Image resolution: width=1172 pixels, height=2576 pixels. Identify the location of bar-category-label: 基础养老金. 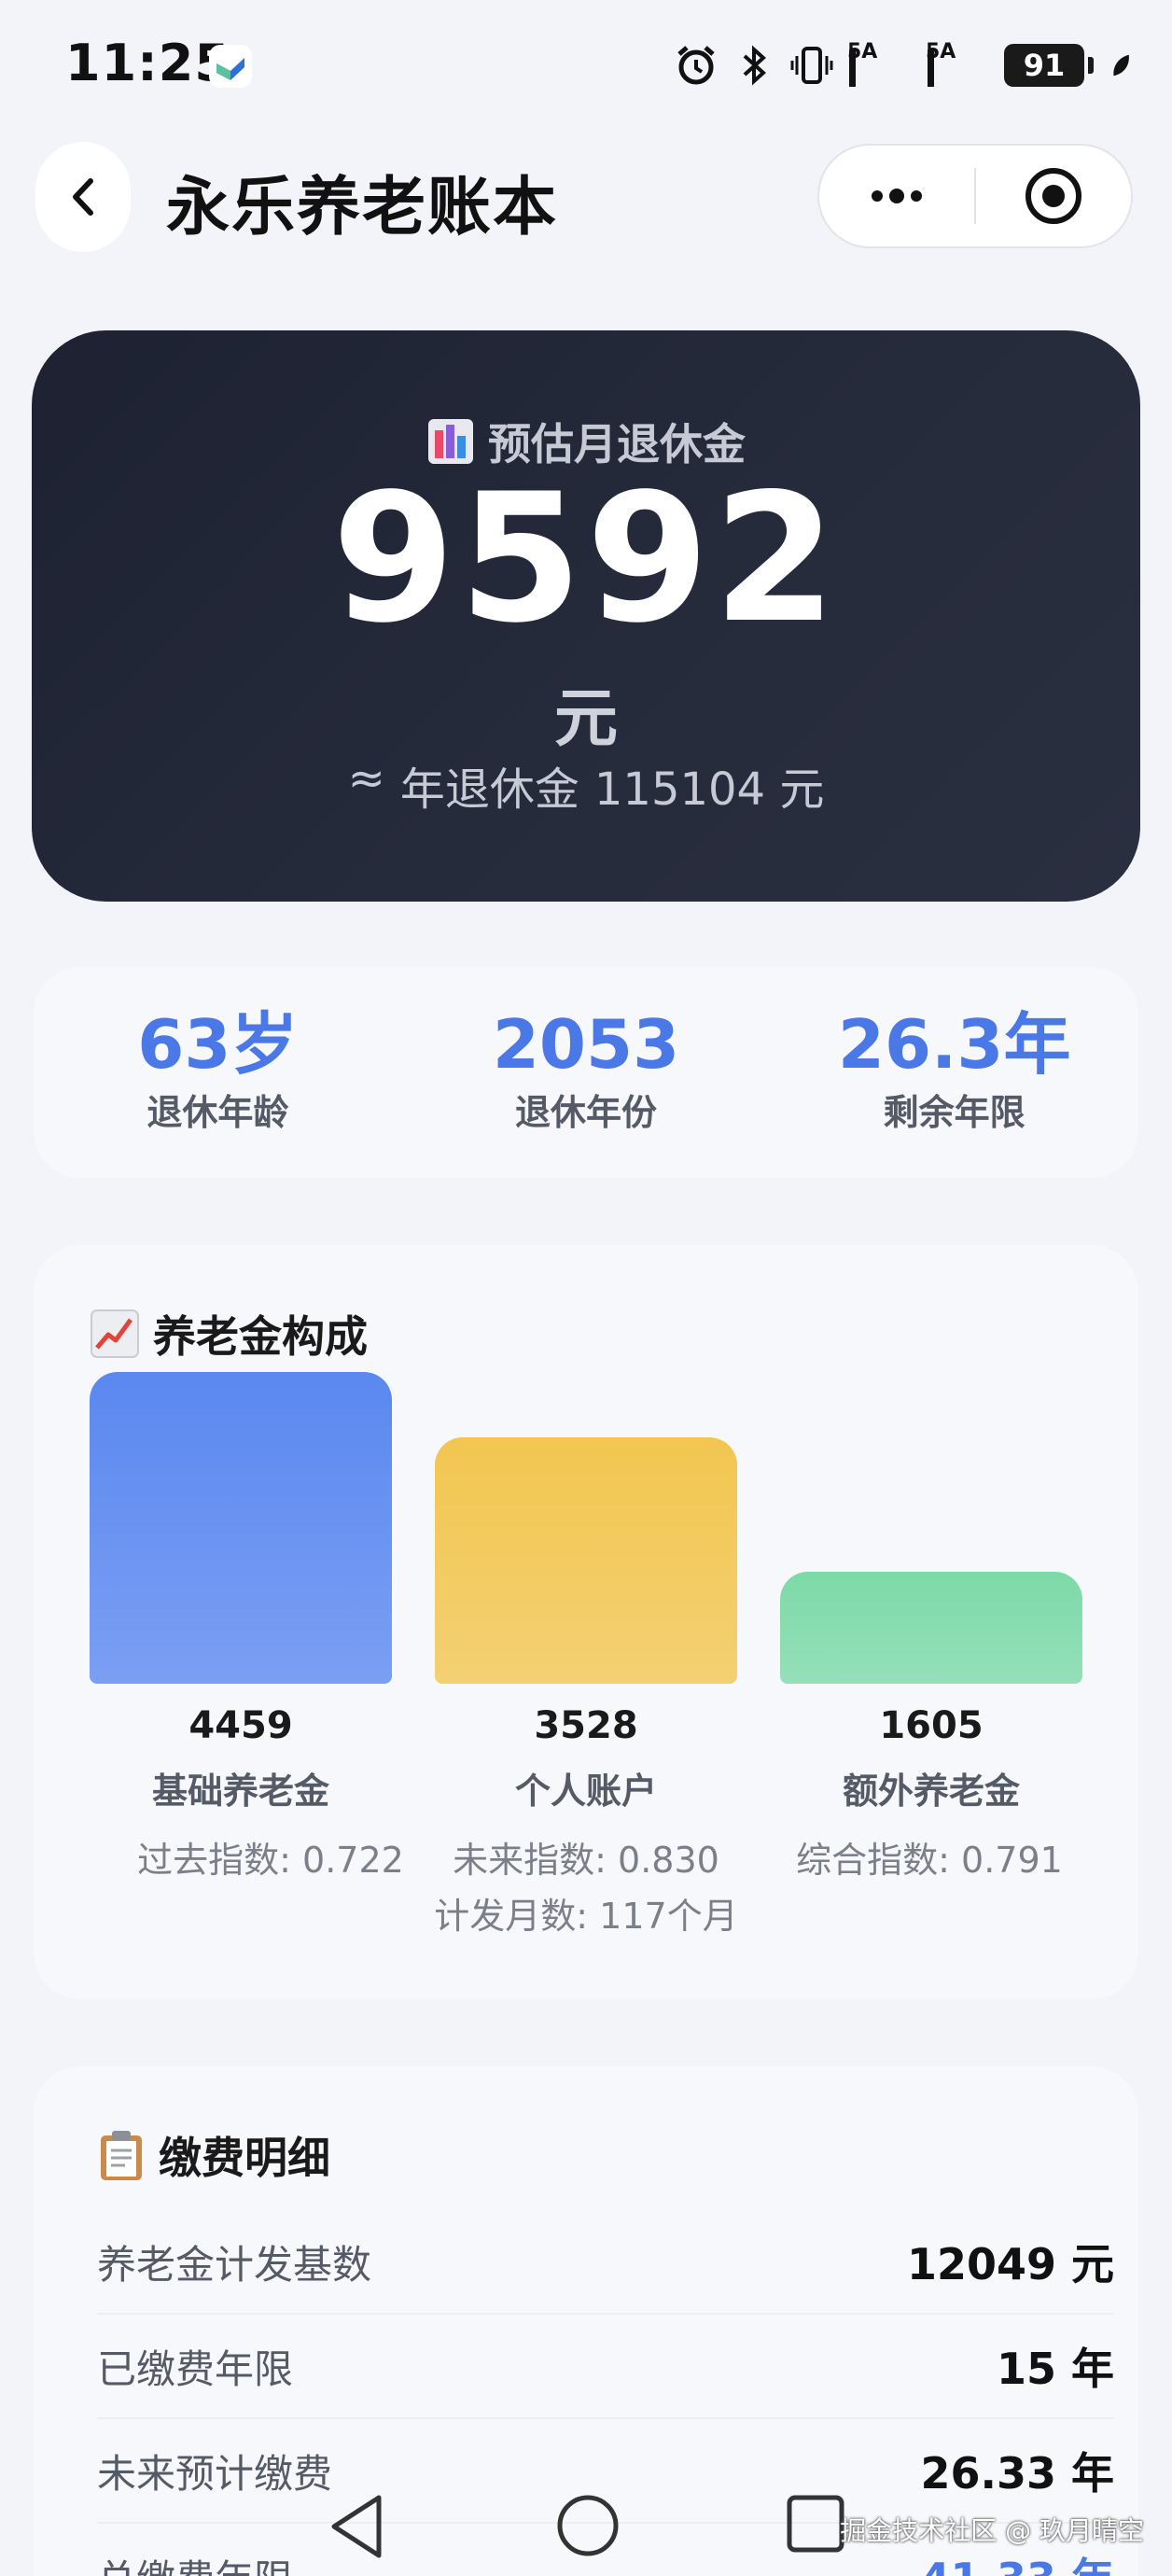
(240, 1791).